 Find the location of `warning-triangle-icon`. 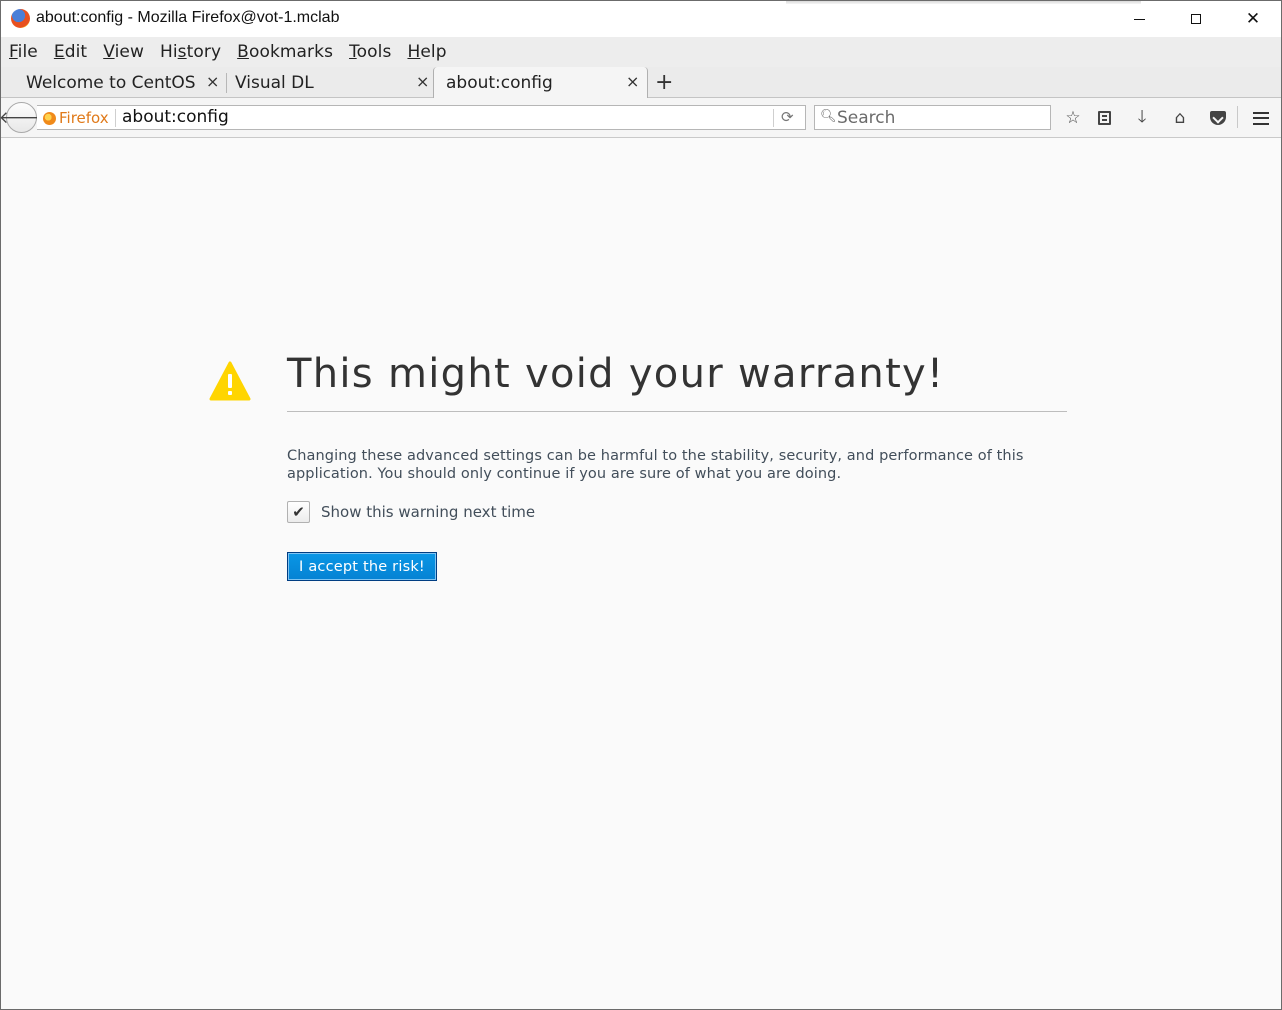

warning-triangle-icon is located at coordinates (230, 381).